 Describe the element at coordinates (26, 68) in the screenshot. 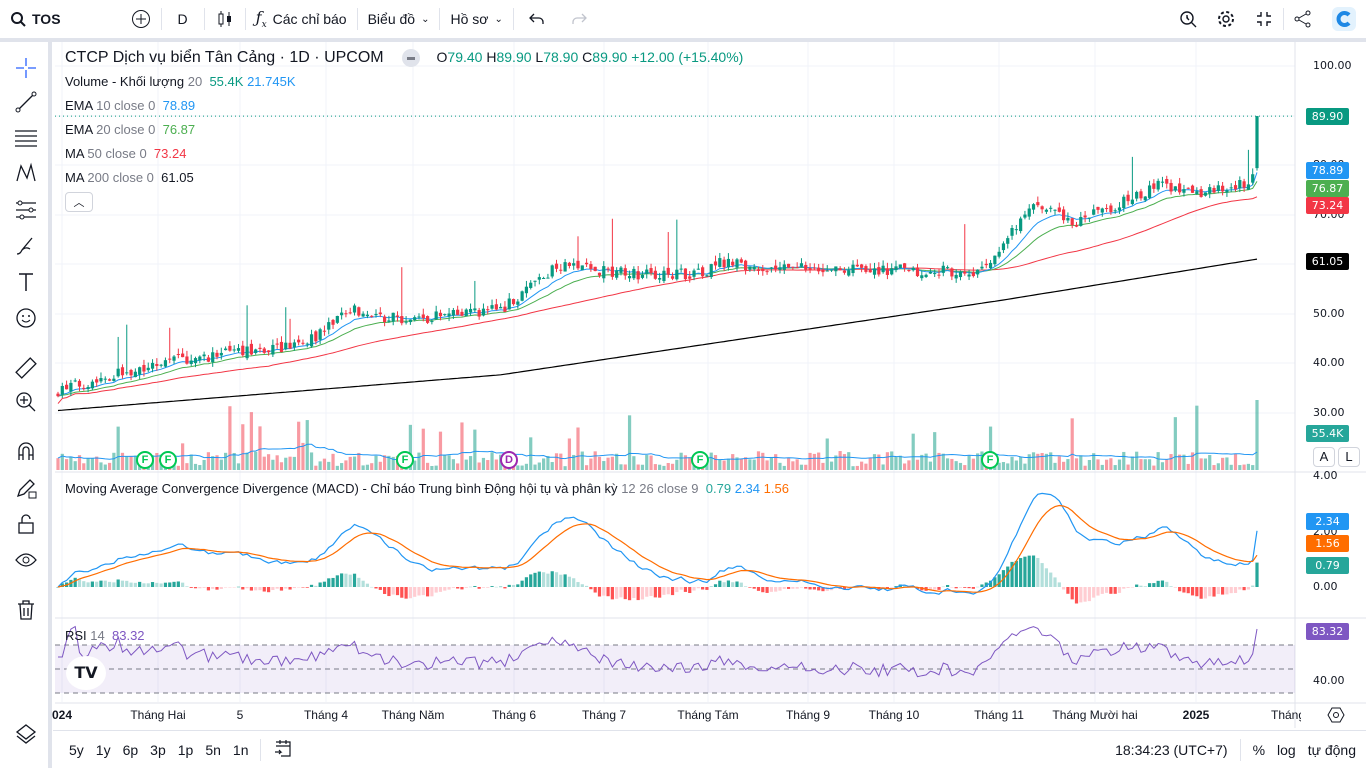

I see `crosshair-tool` at that location.